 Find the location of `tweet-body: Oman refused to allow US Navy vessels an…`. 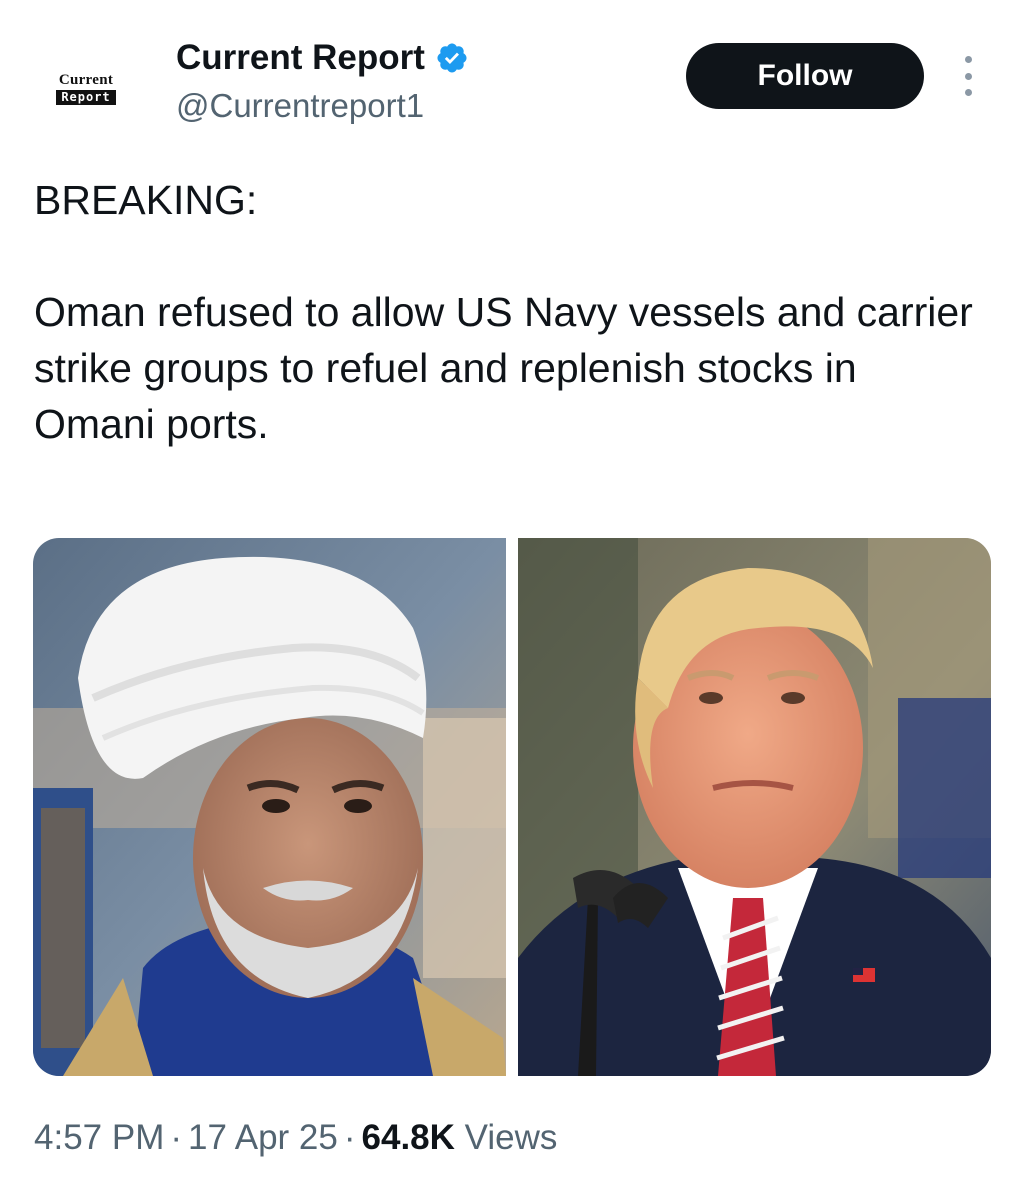

tweet-body: Oman refused to allow US Navy vessels an… is located at coordinates (503, 368).